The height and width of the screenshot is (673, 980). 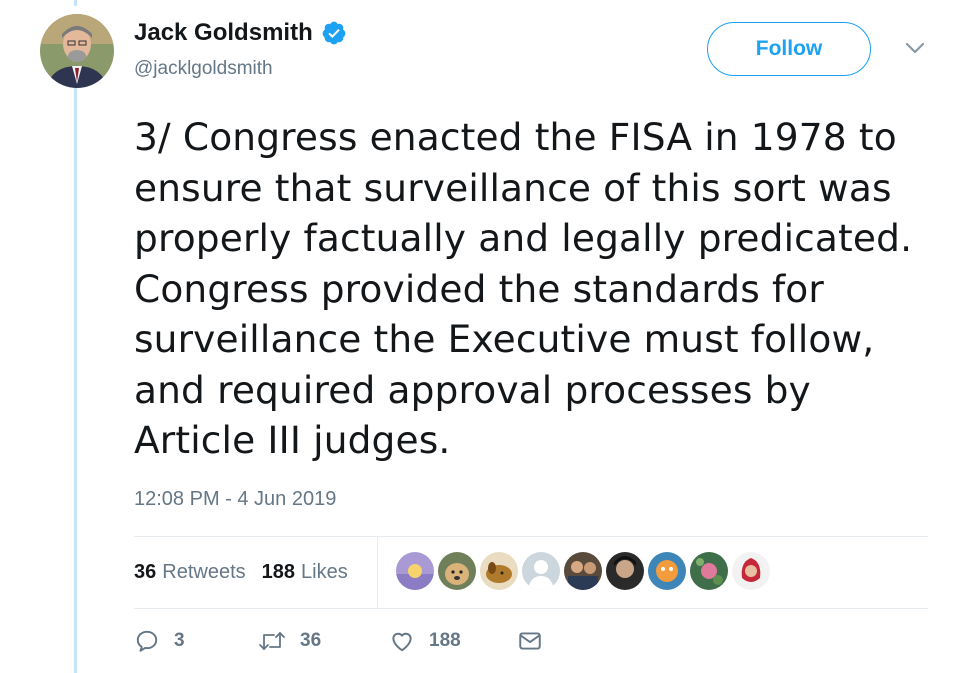 I want to click on follow-button: Follow, so click(x=789, y=49).